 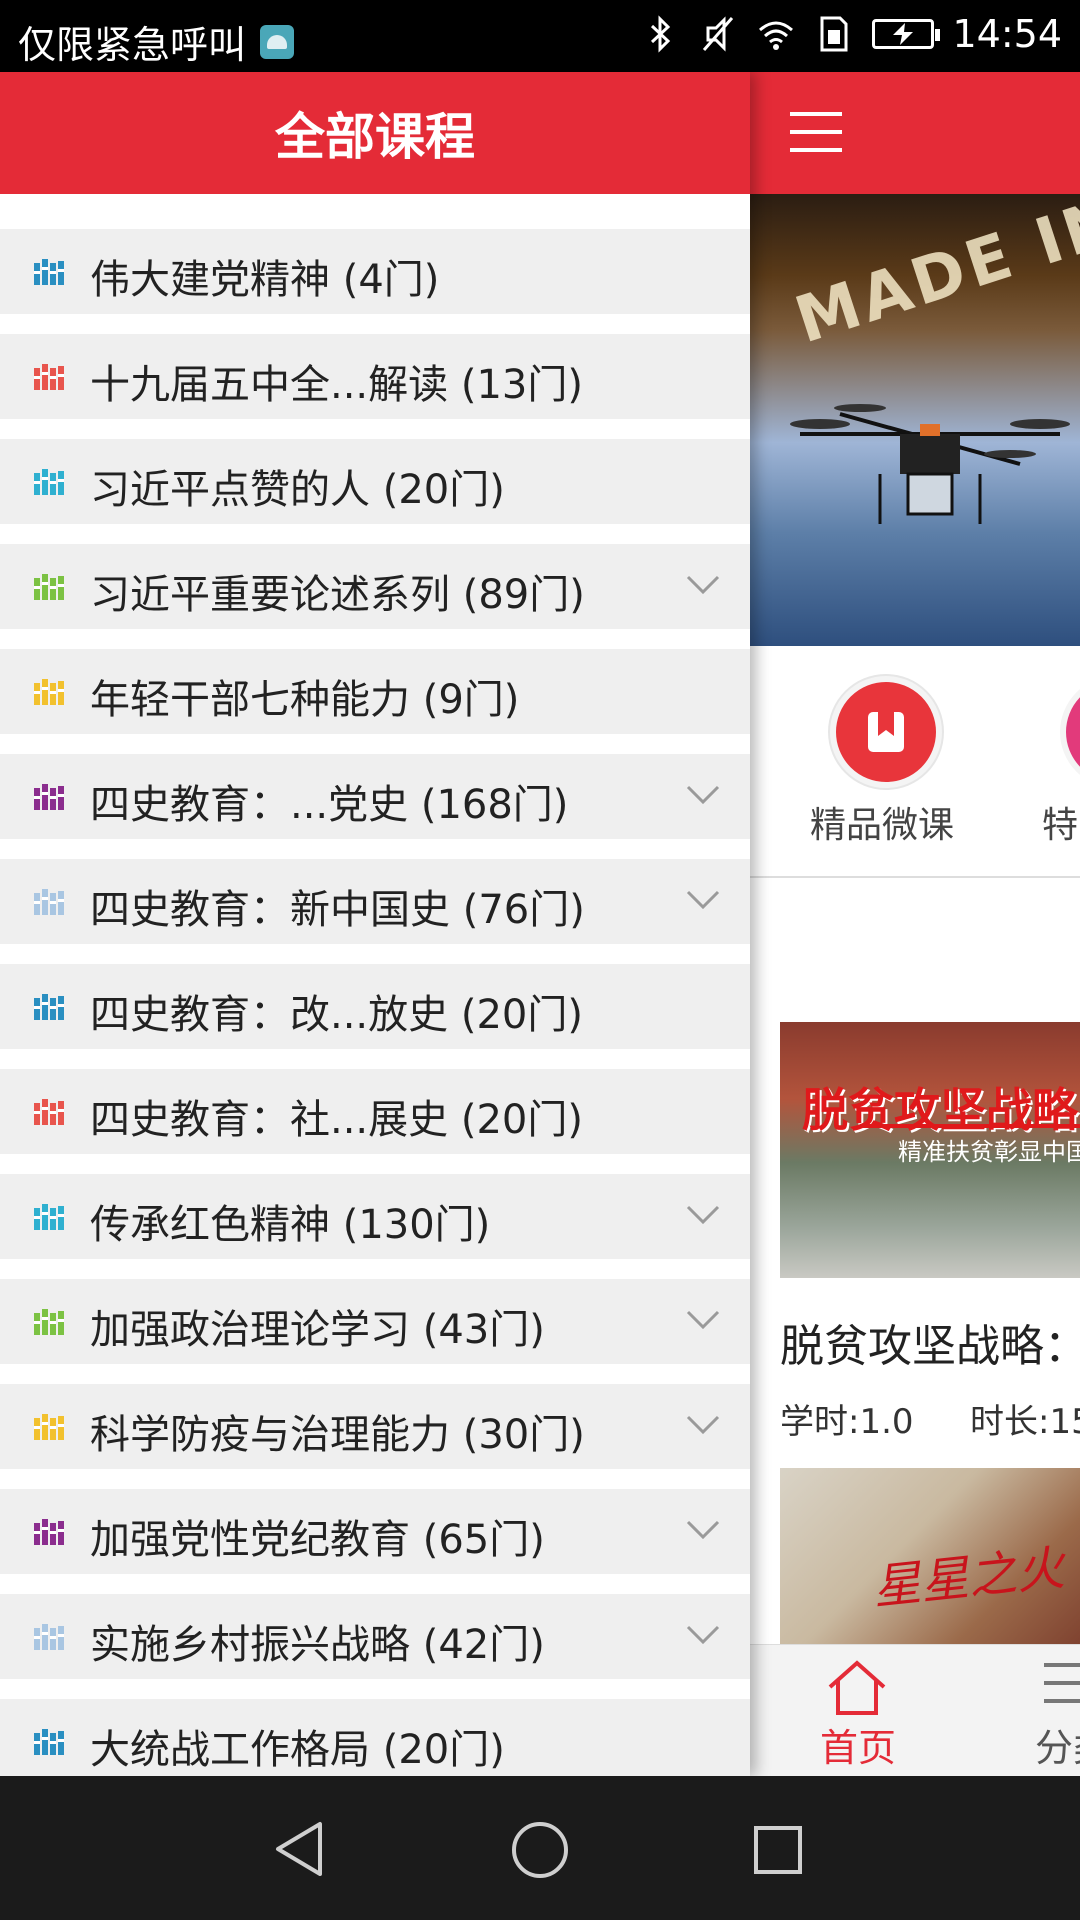 What do you see at coordinates (1070, 732) in the screenshot?
I see `quick-nav-special` at bounding box center [1070, 732].